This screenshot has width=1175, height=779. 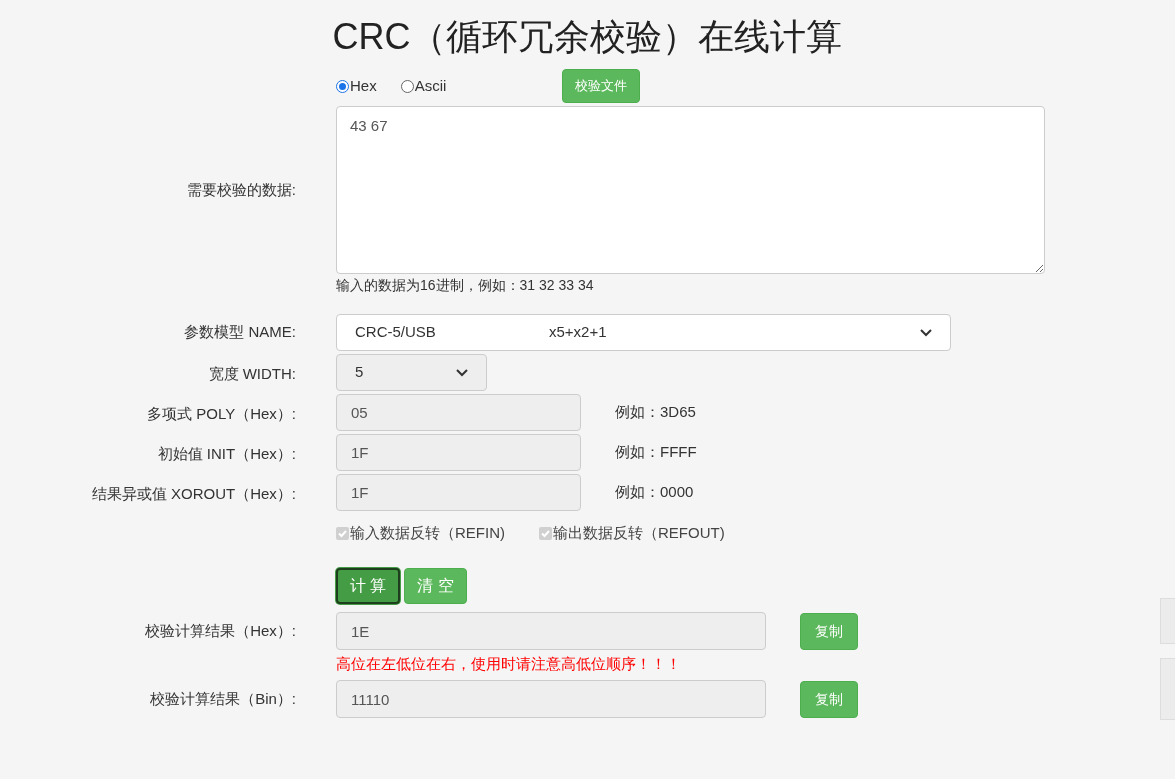 I want to click on field-label: 多项式 POLY（Hex）:, so click(x=221, y=413).